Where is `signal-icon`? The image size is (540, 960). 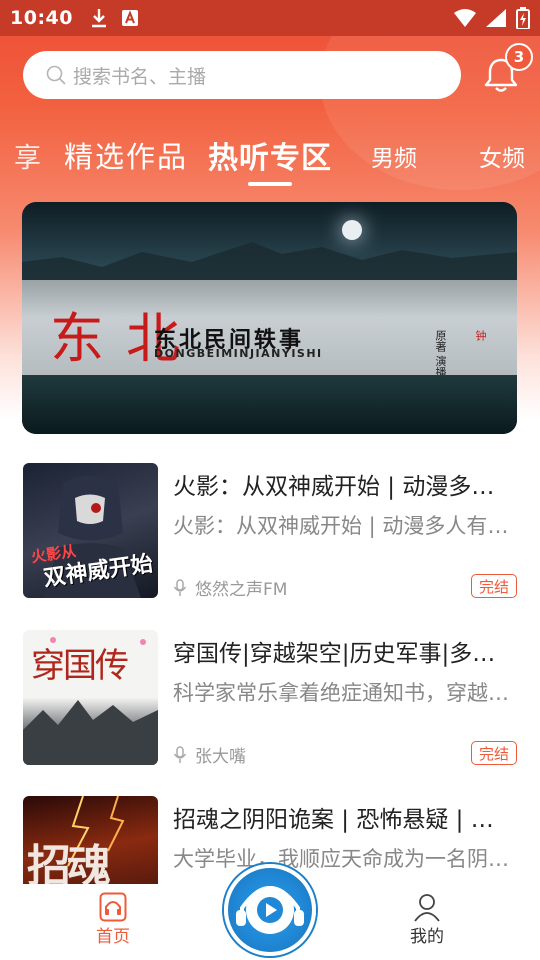 signal-icon is located at coordinates (496, 18).